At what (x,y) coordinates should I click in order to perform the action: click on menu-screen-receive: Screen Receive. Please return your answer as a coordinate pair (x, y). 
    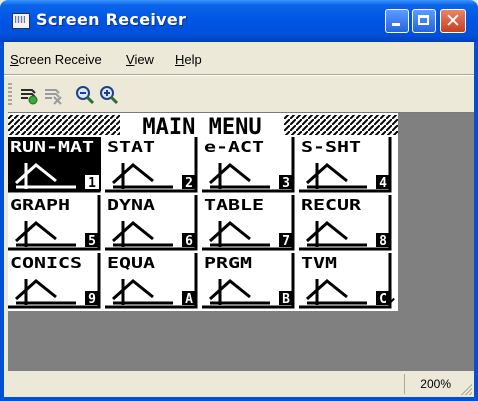
    Looking at the image, I should click on (56, 59).